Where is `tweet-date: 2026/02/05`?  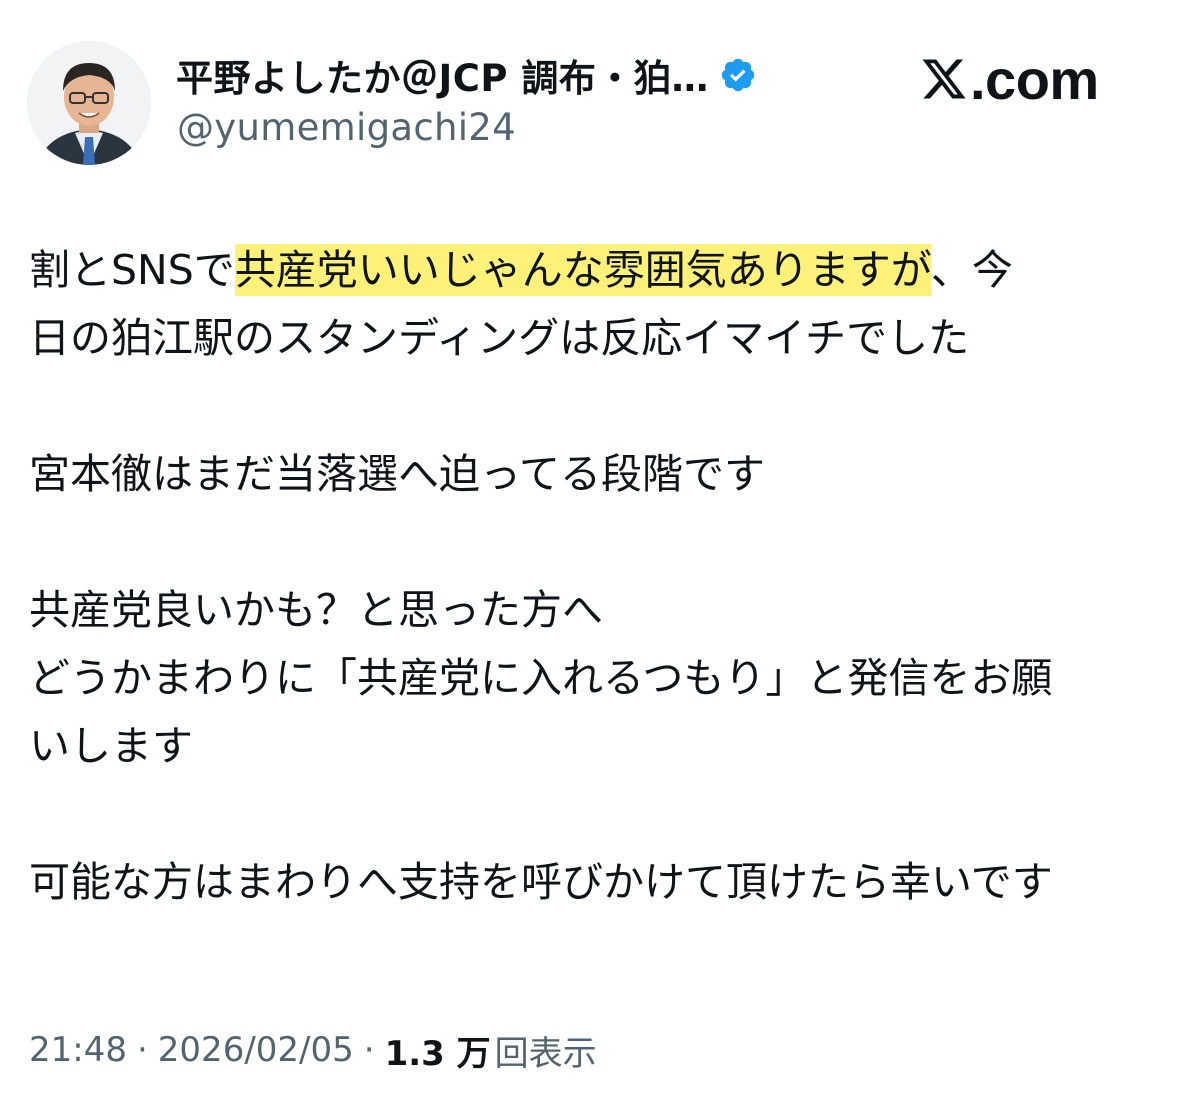 tweet-date: 2026/02/05 is located at coordinates (256, 1050).